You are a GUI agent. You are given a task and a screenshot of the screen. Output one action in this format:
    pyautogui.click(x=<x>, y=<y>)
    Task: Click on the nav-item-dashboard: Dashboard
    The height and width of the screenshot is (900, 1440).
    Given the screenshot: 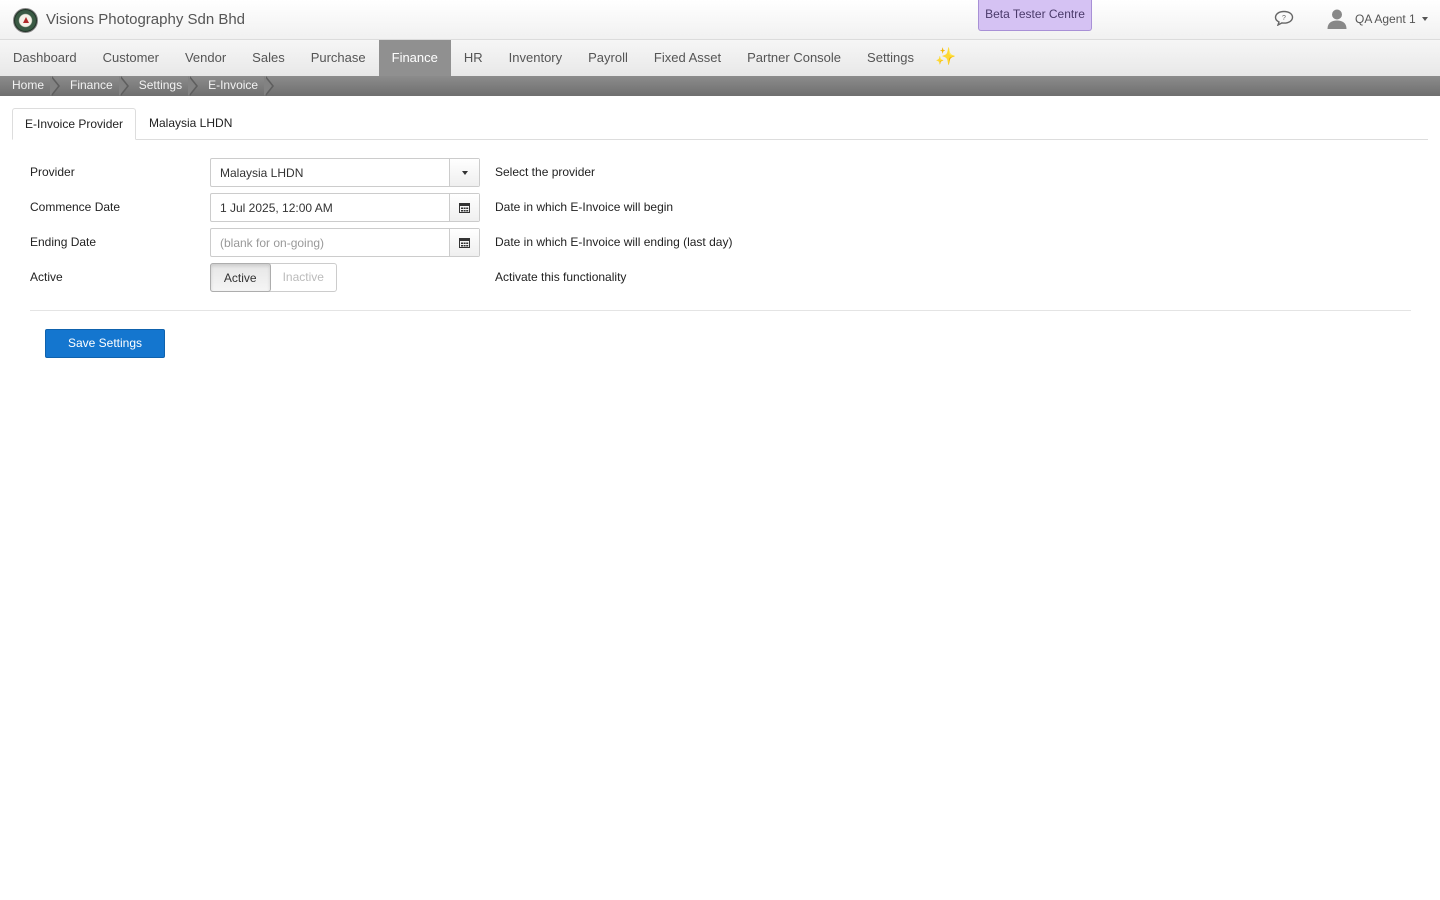 What is the action you would take?
    pyautogui.click(x=45, y=58)
    